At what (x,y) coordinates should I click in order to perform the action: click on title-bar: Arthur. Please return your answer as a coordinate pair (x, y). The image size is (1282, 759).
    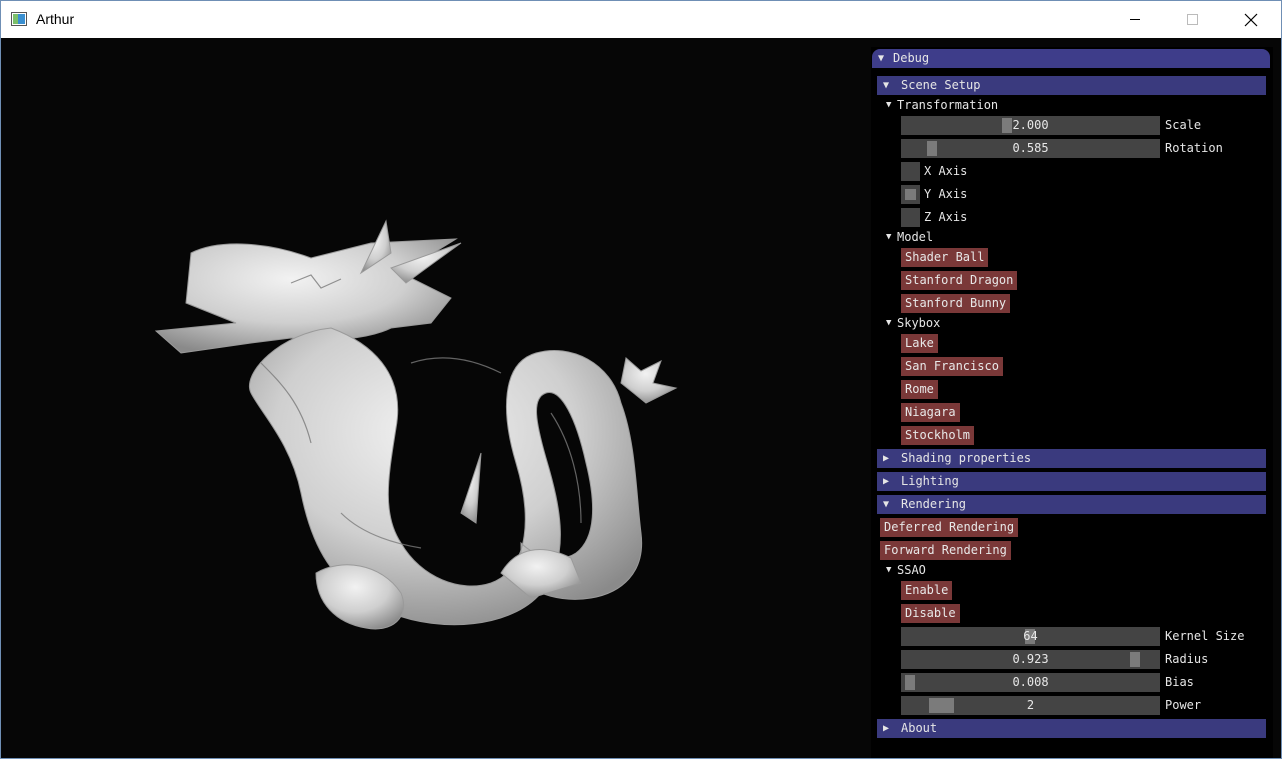
    Looking at the image, I should click on (641, 19).